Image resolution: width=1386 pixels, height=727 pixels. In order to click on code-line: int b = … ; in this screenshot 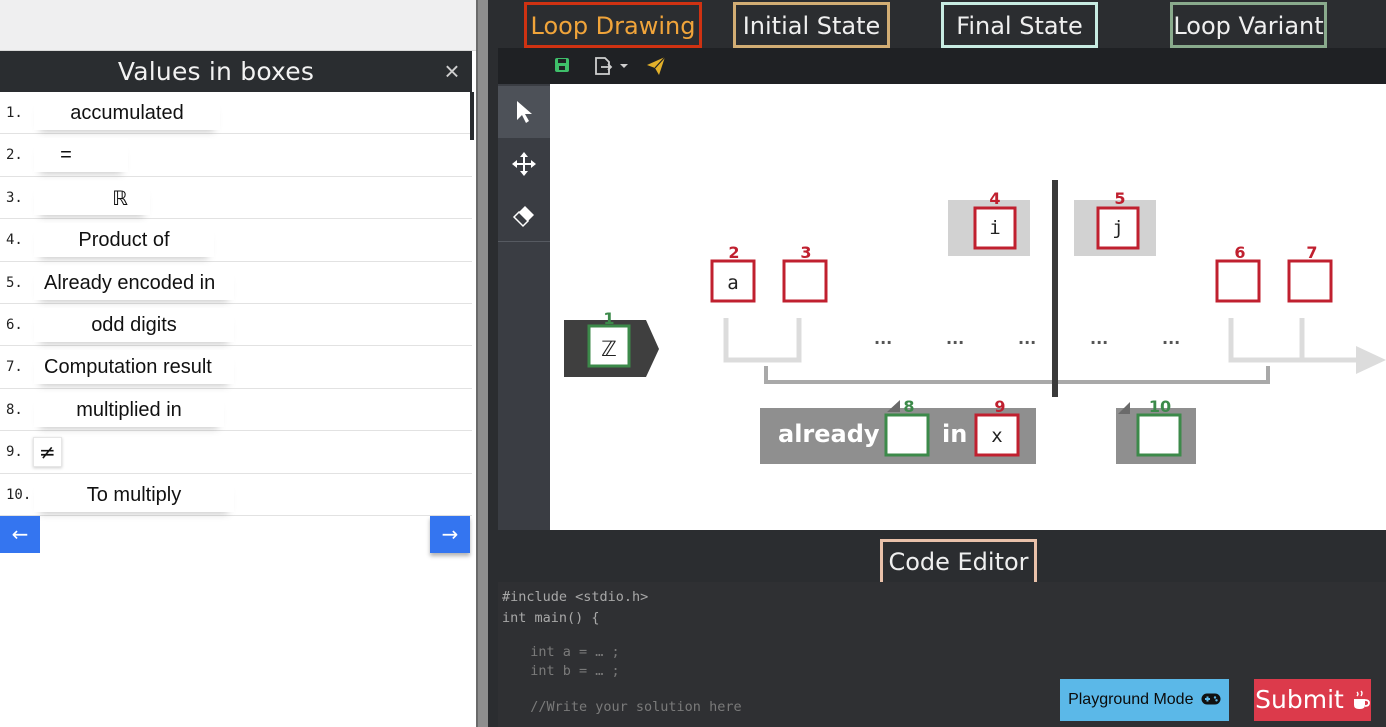, I will do `click(567, 671)`.